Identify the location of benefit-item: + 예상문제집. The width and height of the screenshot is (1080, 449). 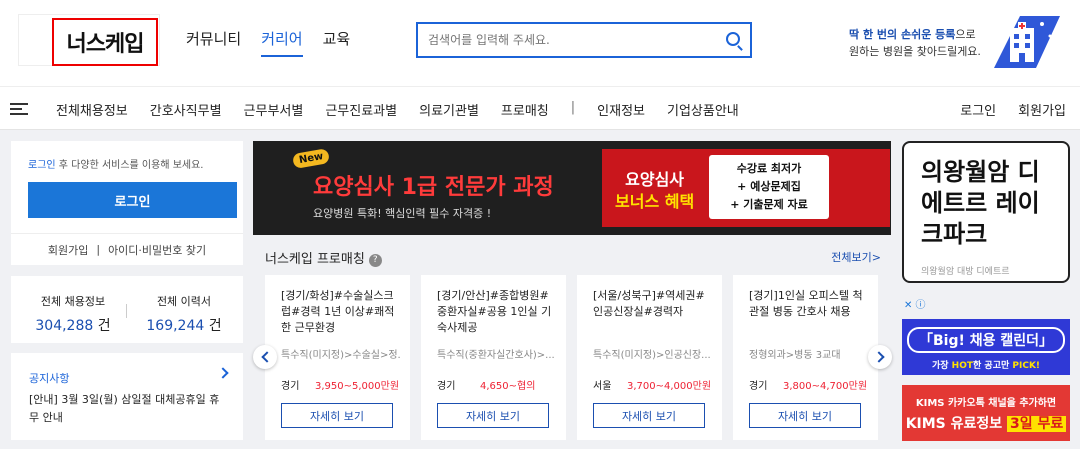
(769, 186).